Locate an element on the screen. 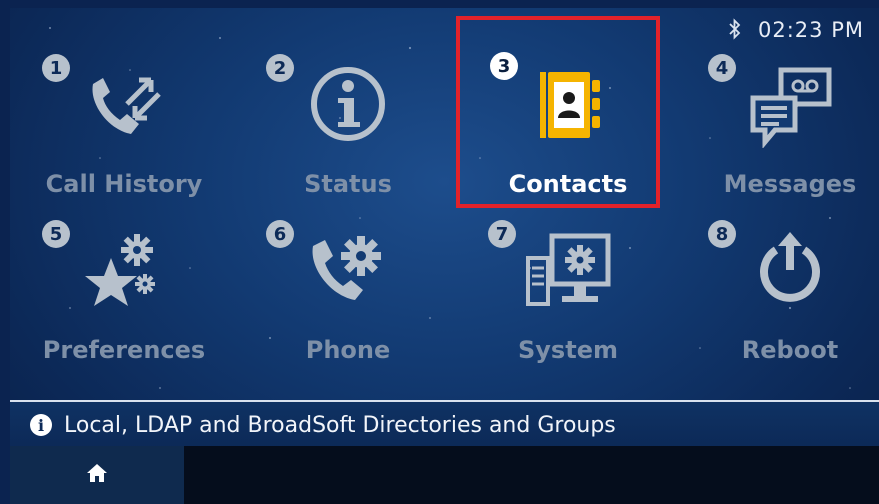 The height and width of the screenshot is (504, 879). clock: 02:23 PM is located at coordinates (811, 30).